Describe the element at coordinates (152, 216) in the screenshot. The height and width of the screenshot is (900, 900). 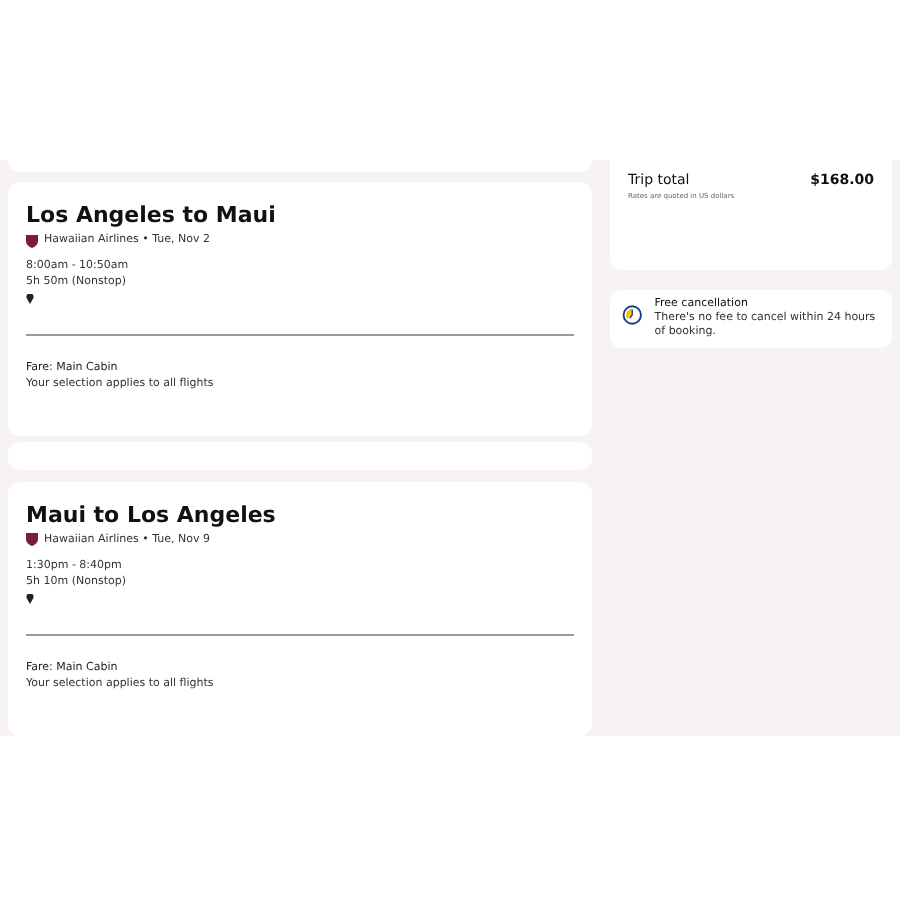
I see `flight-title: Los Angeles to Maui` at that location.